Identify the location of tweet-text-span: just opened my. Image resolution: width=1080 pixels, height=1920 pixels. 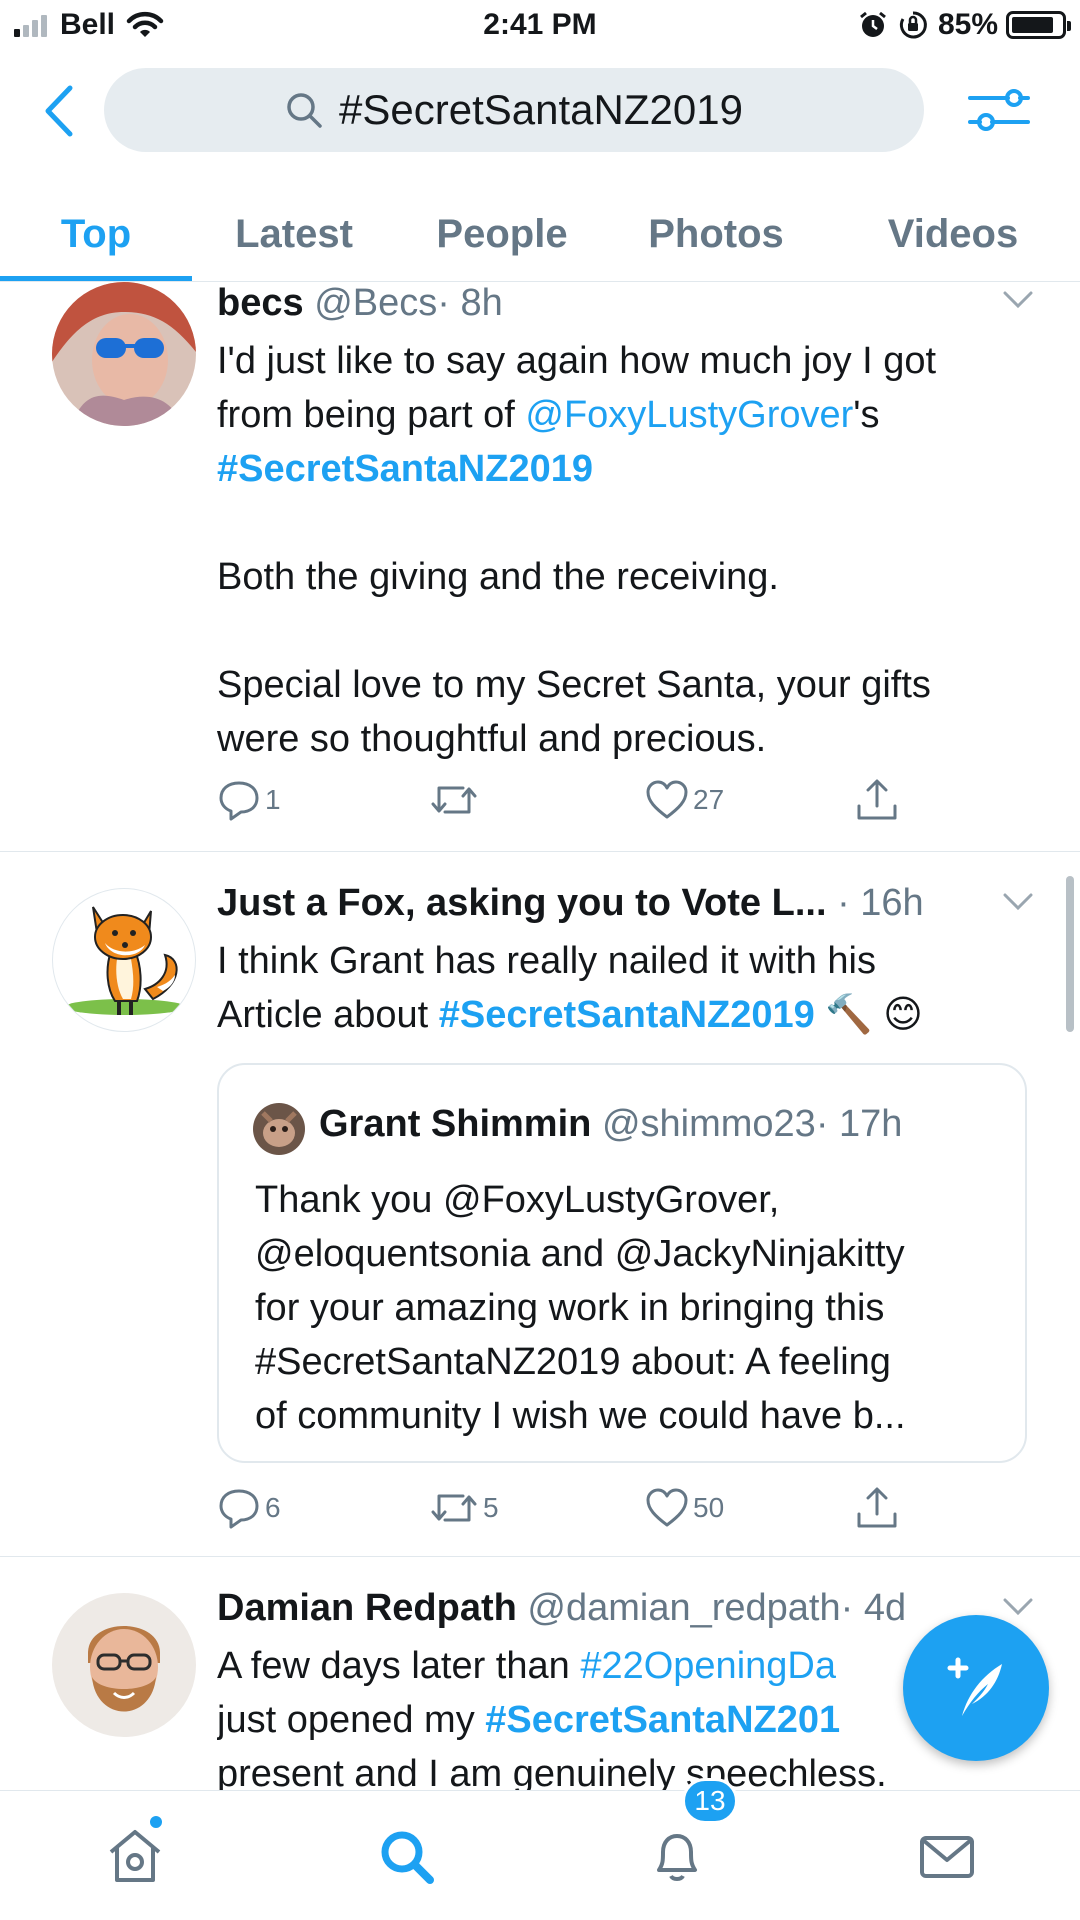
(351, 1720).